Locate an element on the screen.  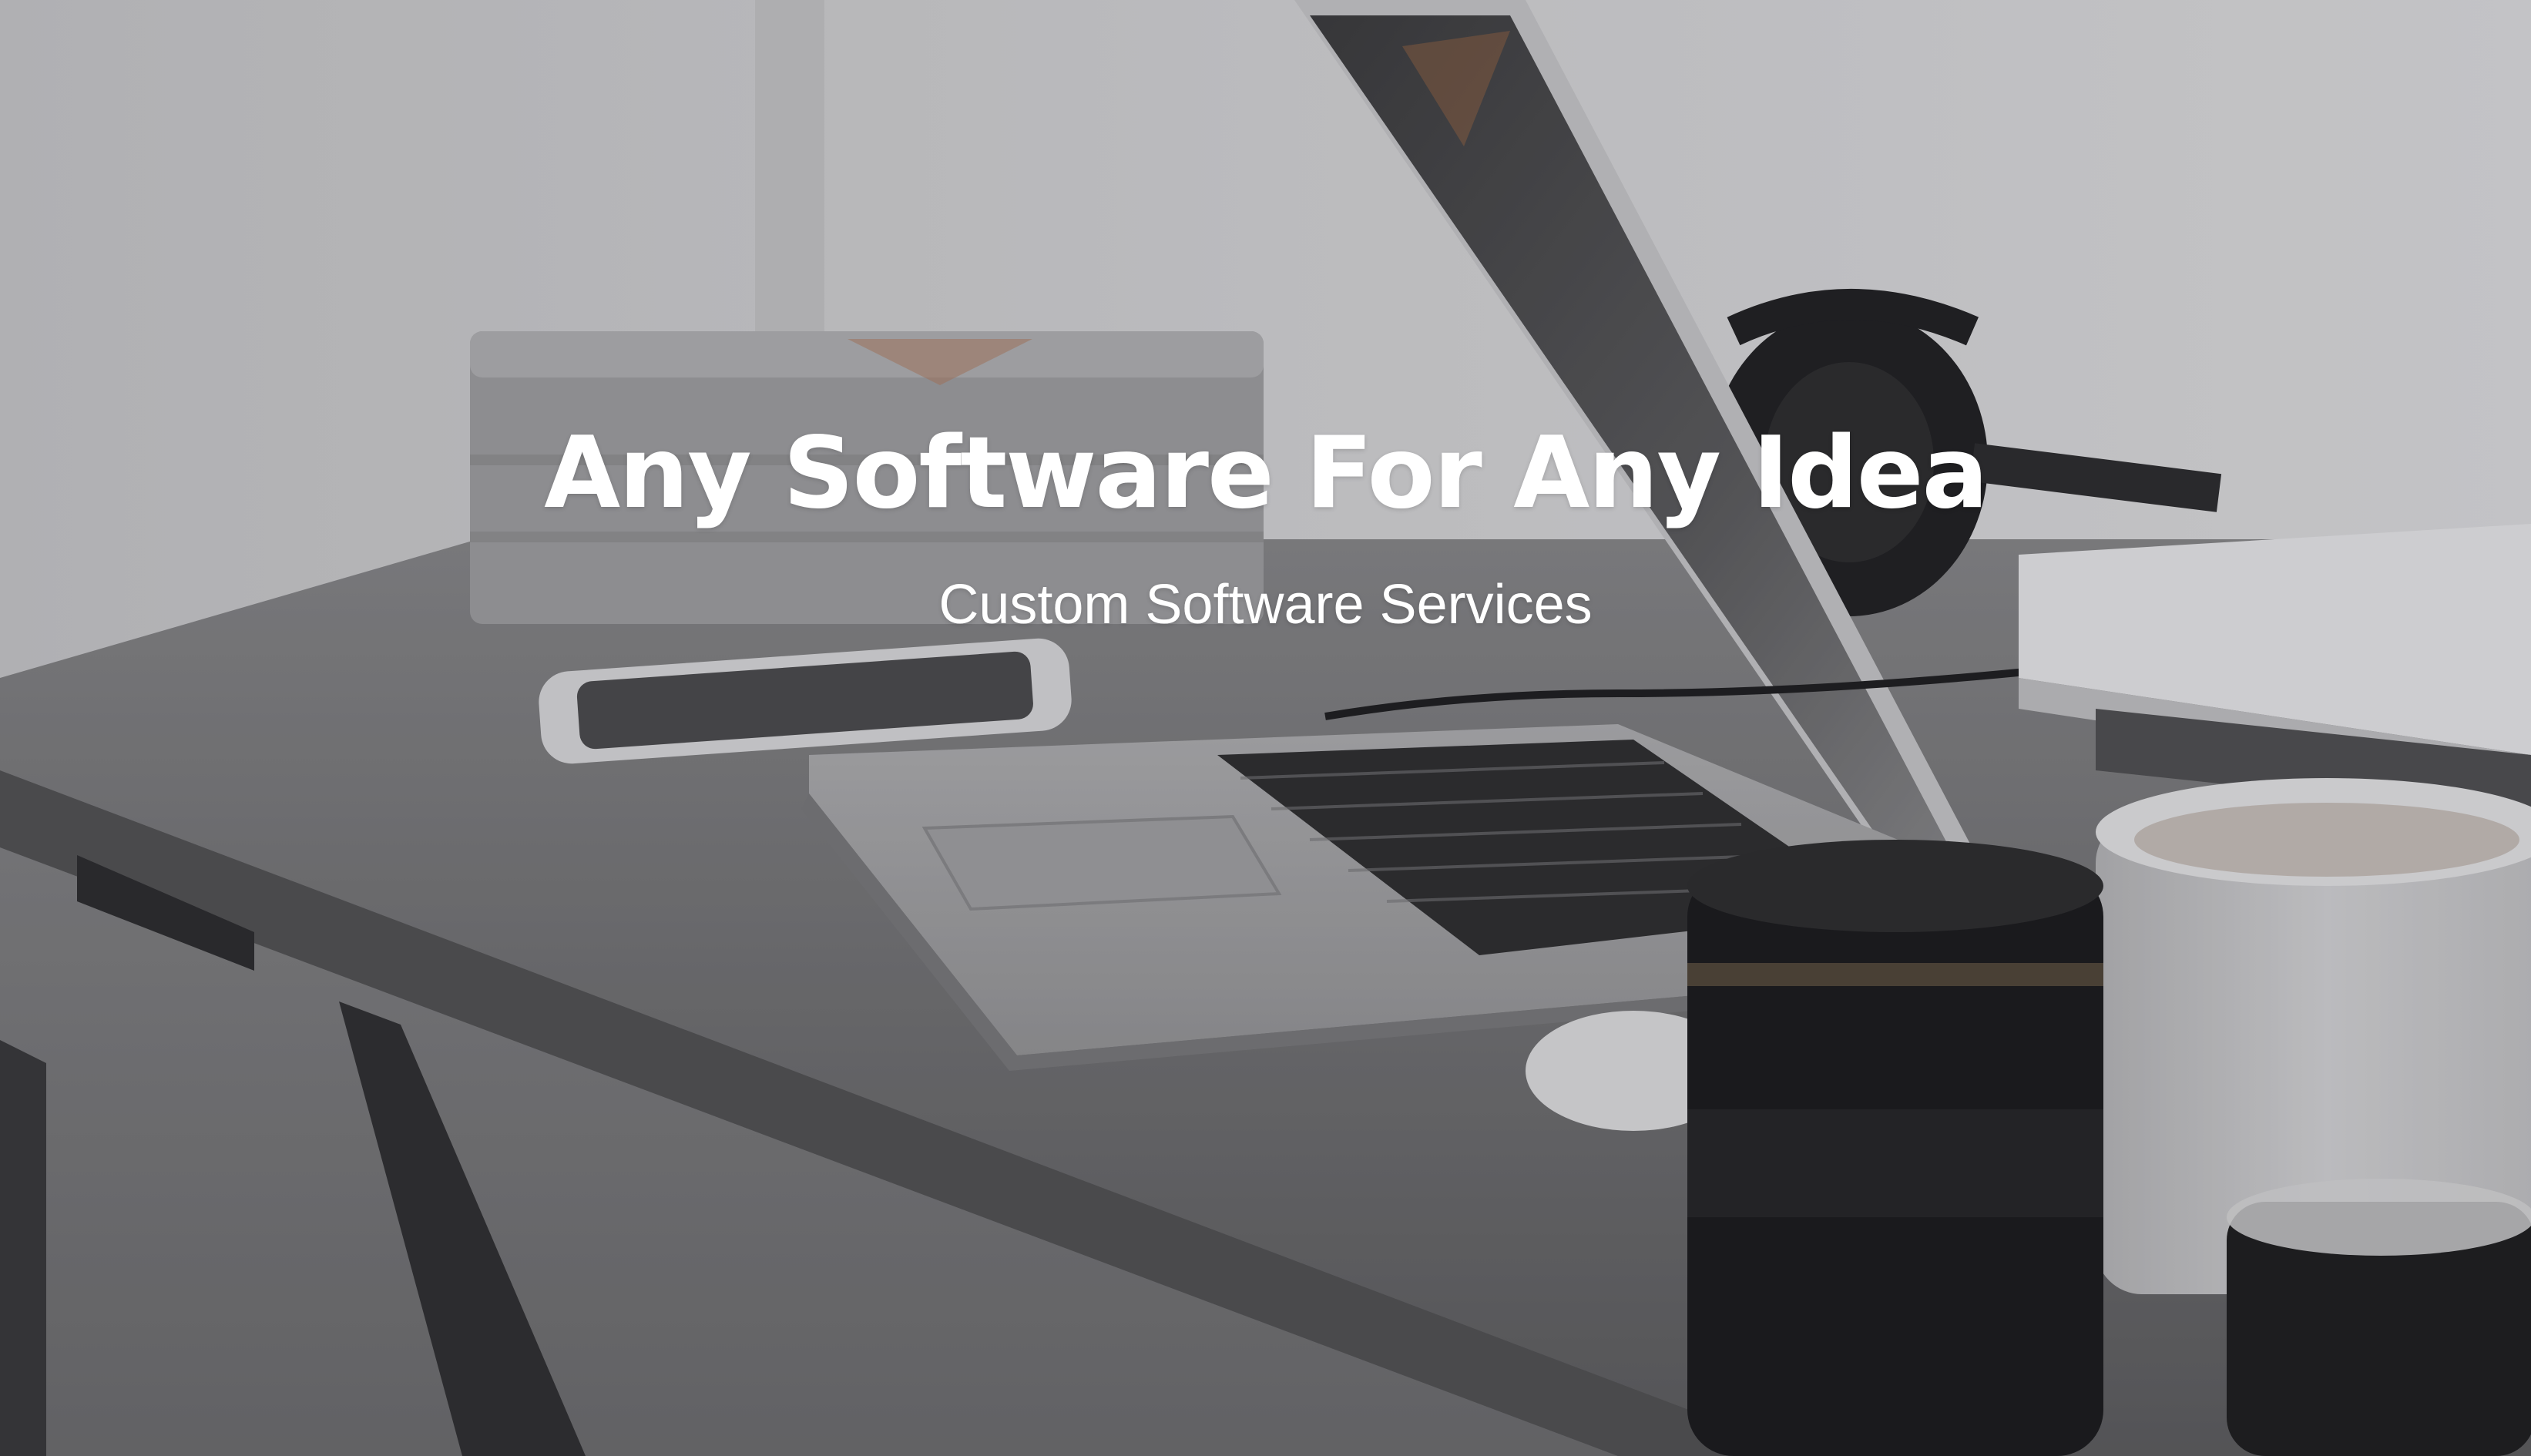
hero-subtitle: Custom Software Services is located at coordinates (1265, 605).